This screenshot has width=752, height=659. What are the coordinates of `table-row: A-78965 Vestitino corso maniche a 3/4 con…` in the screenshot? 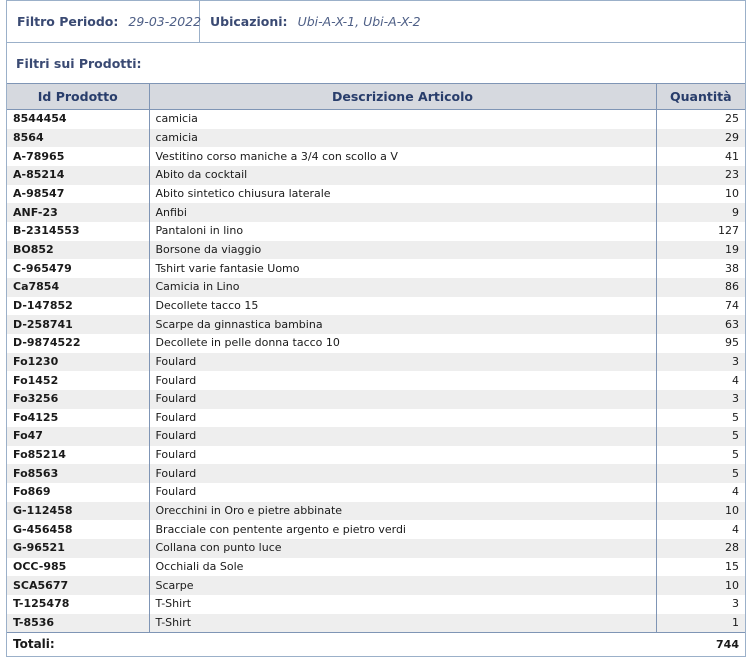 It's located at (376, 156).